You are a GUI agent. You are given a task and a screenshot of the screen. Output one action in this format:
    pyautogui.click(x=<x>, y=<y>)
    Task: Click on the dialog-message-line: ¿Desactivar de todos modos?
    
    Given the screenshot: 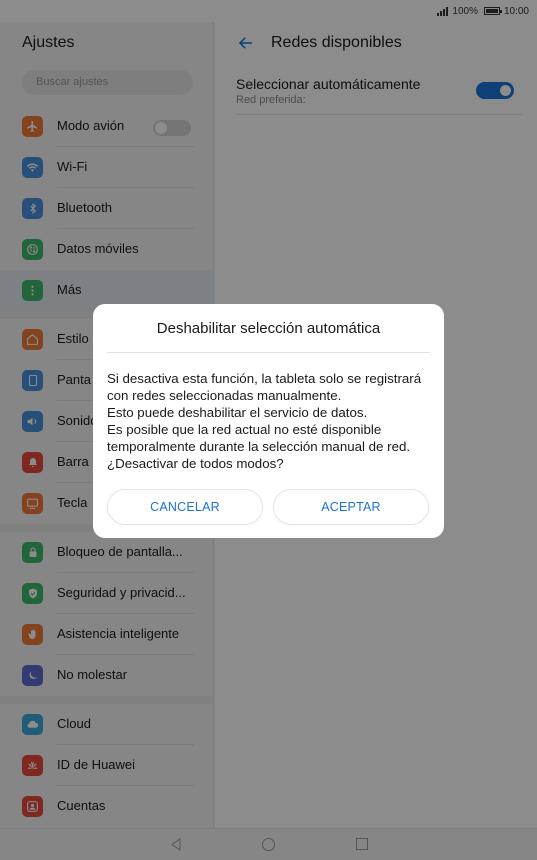 What is the action you would take?
    pyautogui.click(x=195, y=463)
    